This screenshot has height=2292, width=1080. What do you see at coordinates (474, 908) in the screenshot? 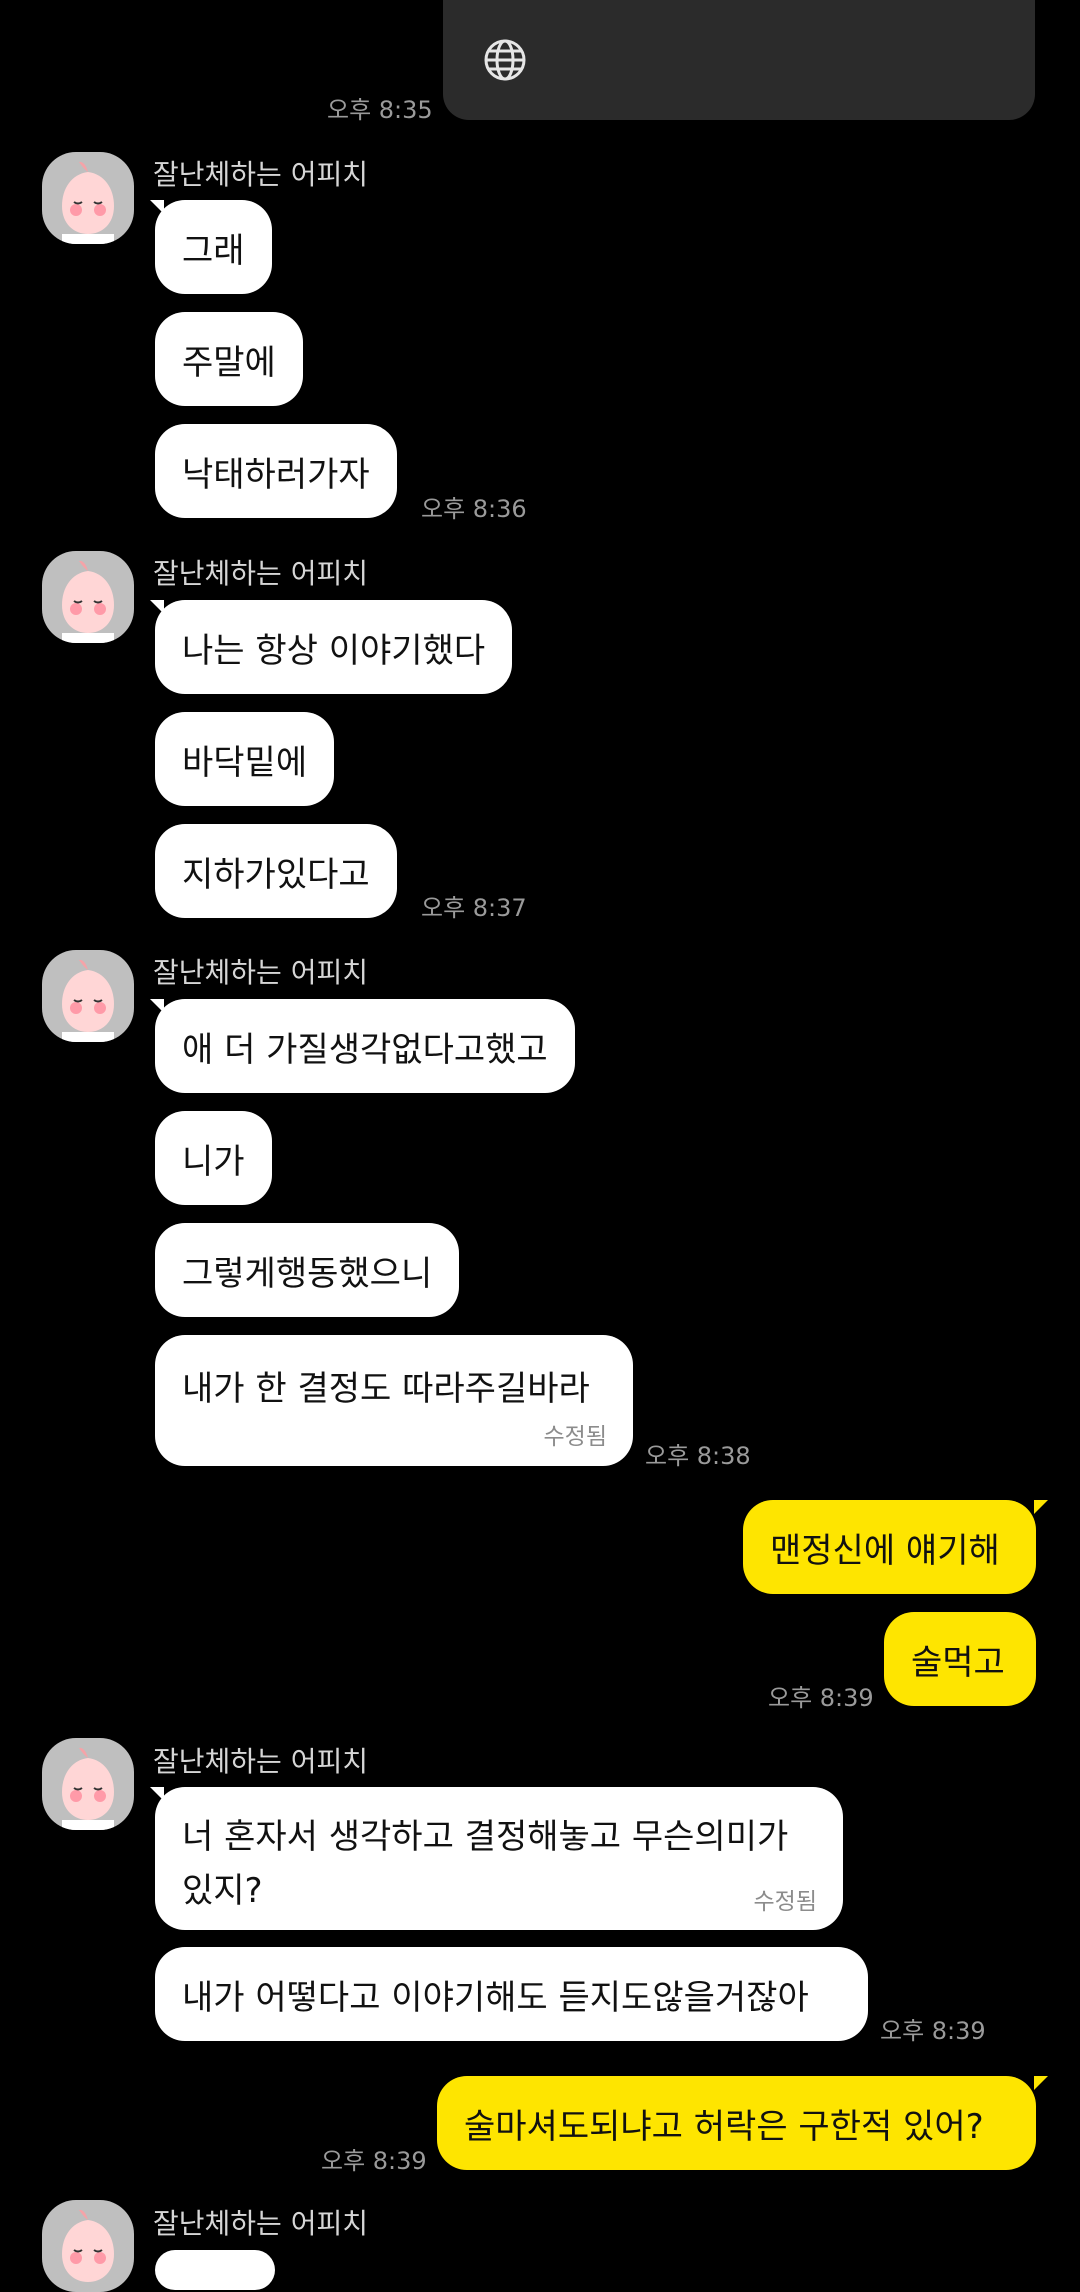
I see `message-time: 오후 8:37` at bounding box center [474, 908].